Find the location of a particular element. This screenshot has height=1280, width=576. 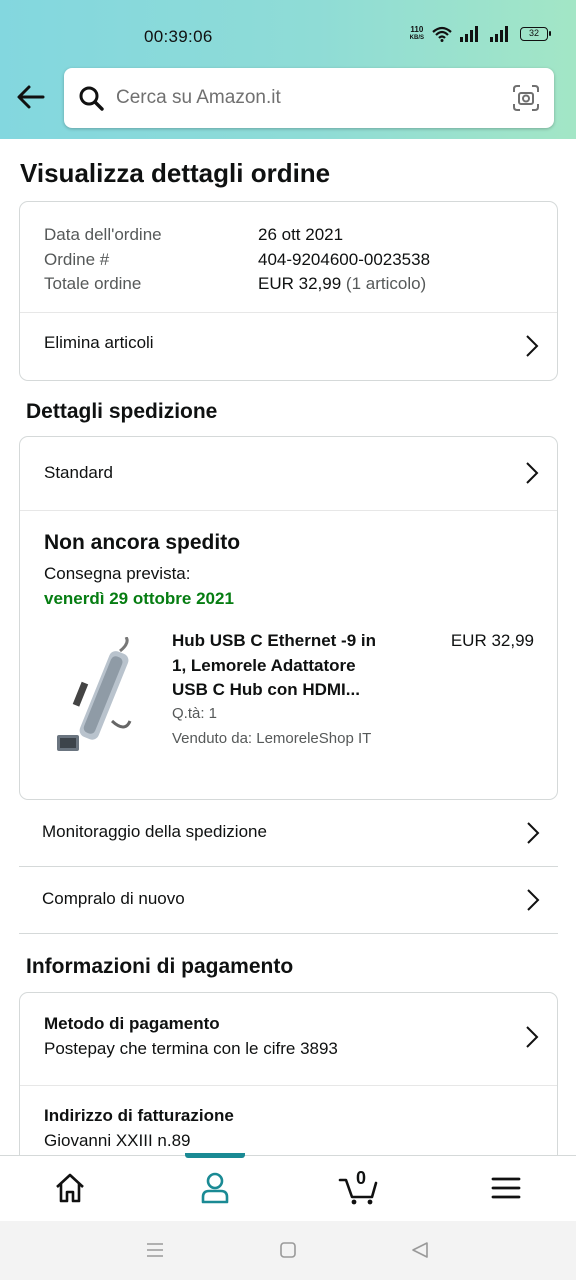

search-bar is located at coordinates (309, 98).